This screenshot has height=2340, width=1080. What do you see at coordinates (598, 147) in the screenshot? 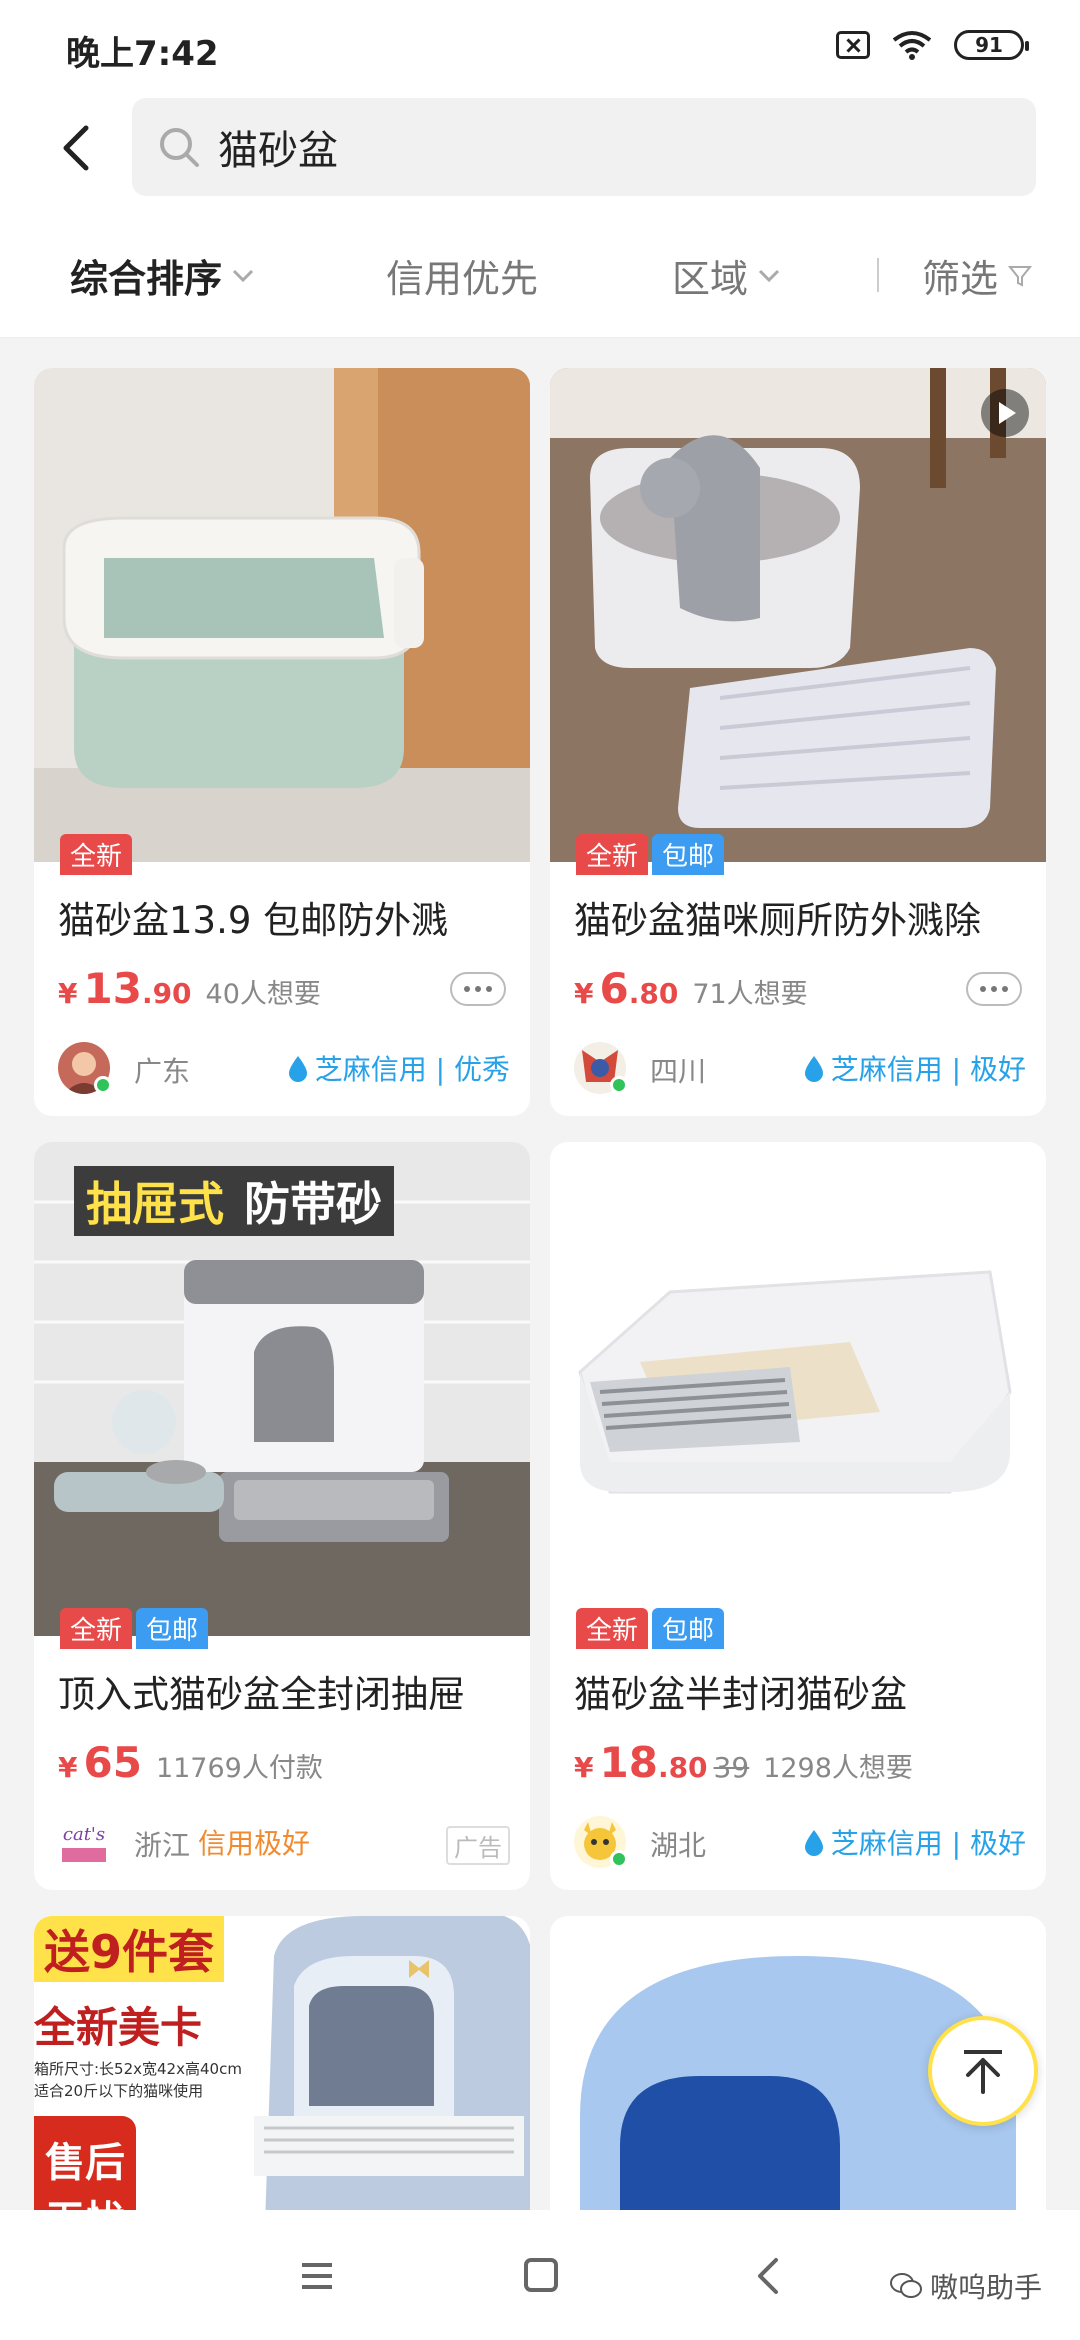
I see `search-input` at bounding box center [598, 147].